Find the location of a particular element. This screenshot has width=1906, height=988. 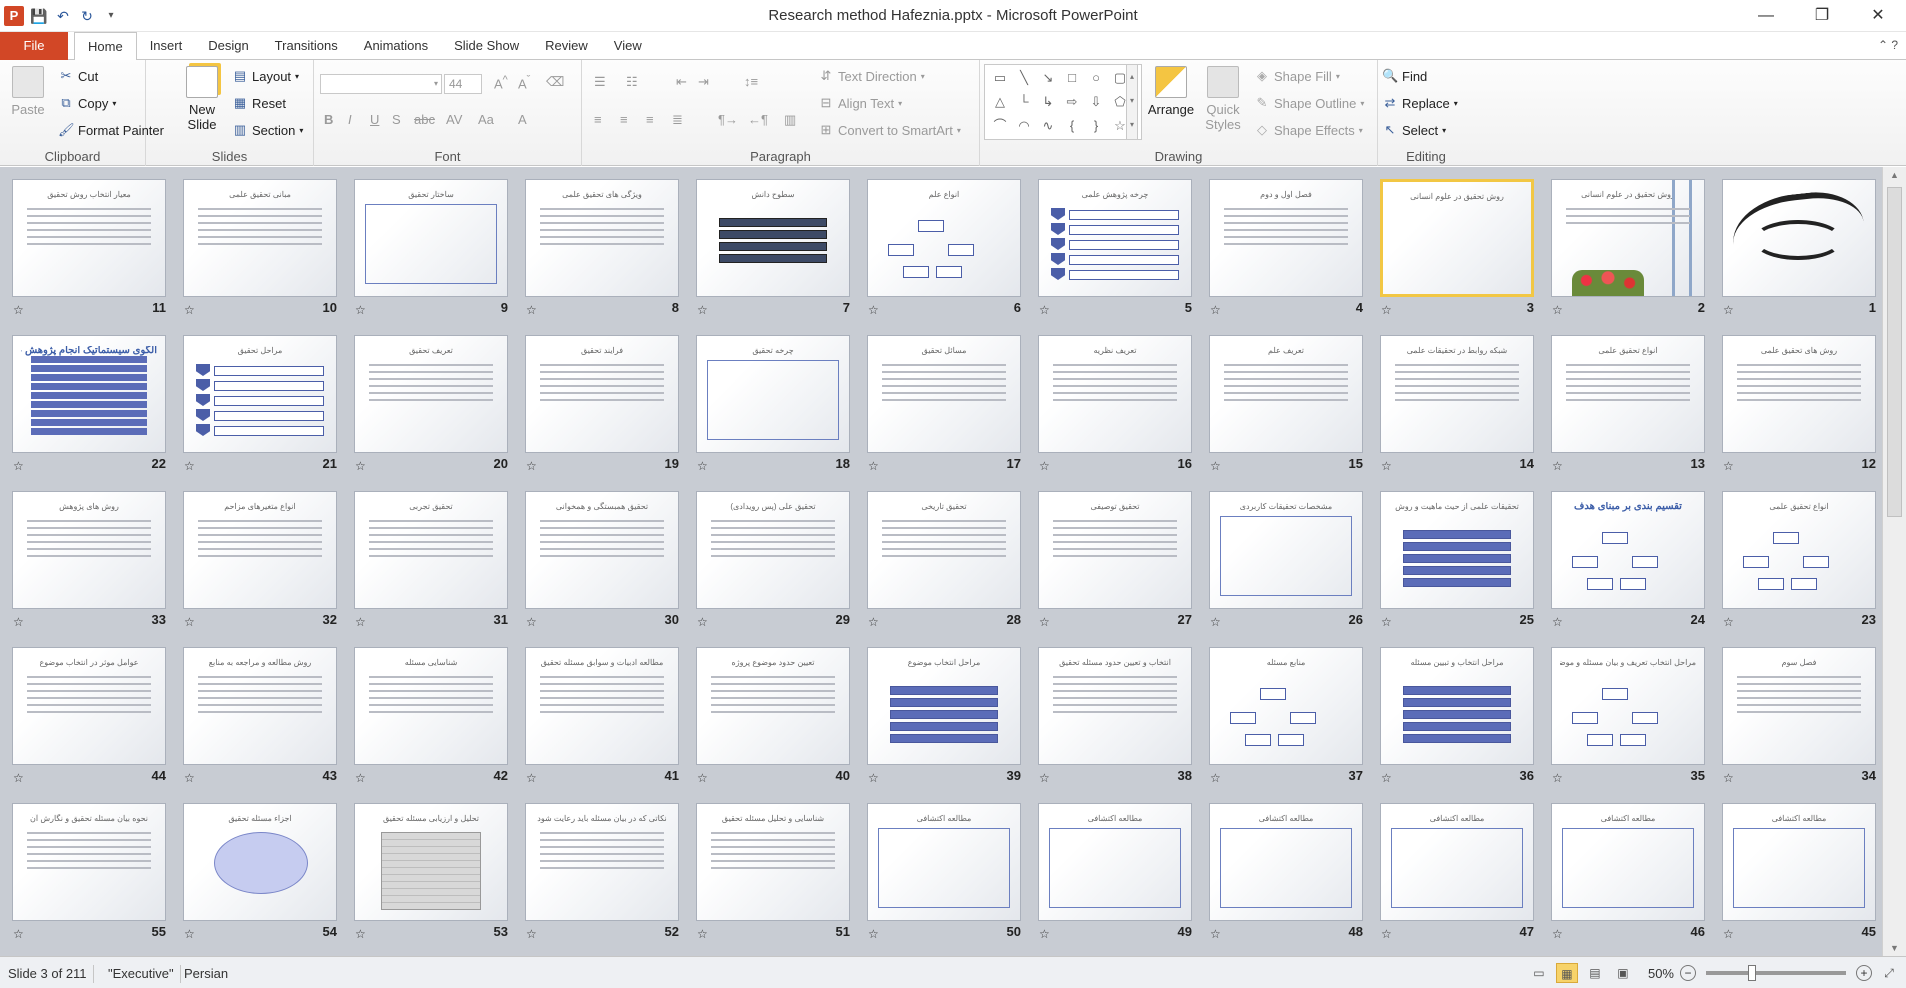

slide-preview: ویژگی های تحقیق علمی is located at coordinates (602, 238).